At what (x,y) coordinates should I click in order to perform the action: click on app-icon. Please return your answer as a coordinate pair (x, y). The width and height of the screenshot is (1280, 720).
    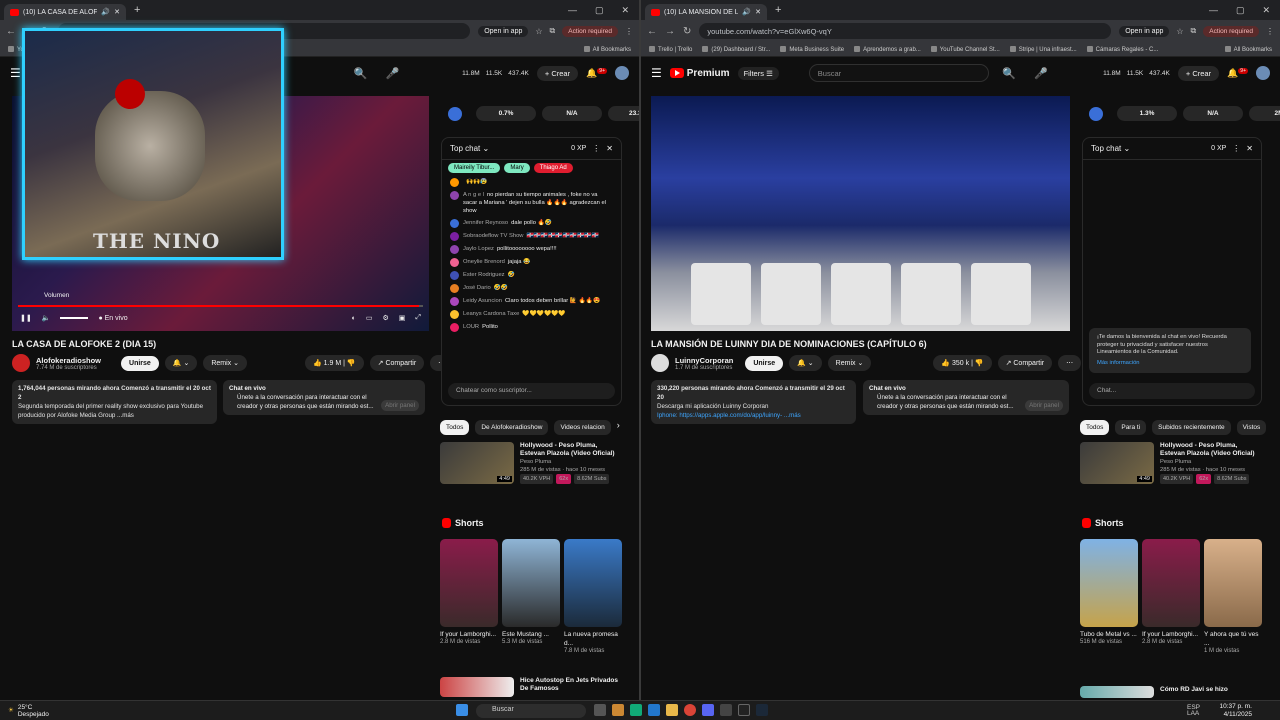
    Looking at the image, I should click on (744, 710).